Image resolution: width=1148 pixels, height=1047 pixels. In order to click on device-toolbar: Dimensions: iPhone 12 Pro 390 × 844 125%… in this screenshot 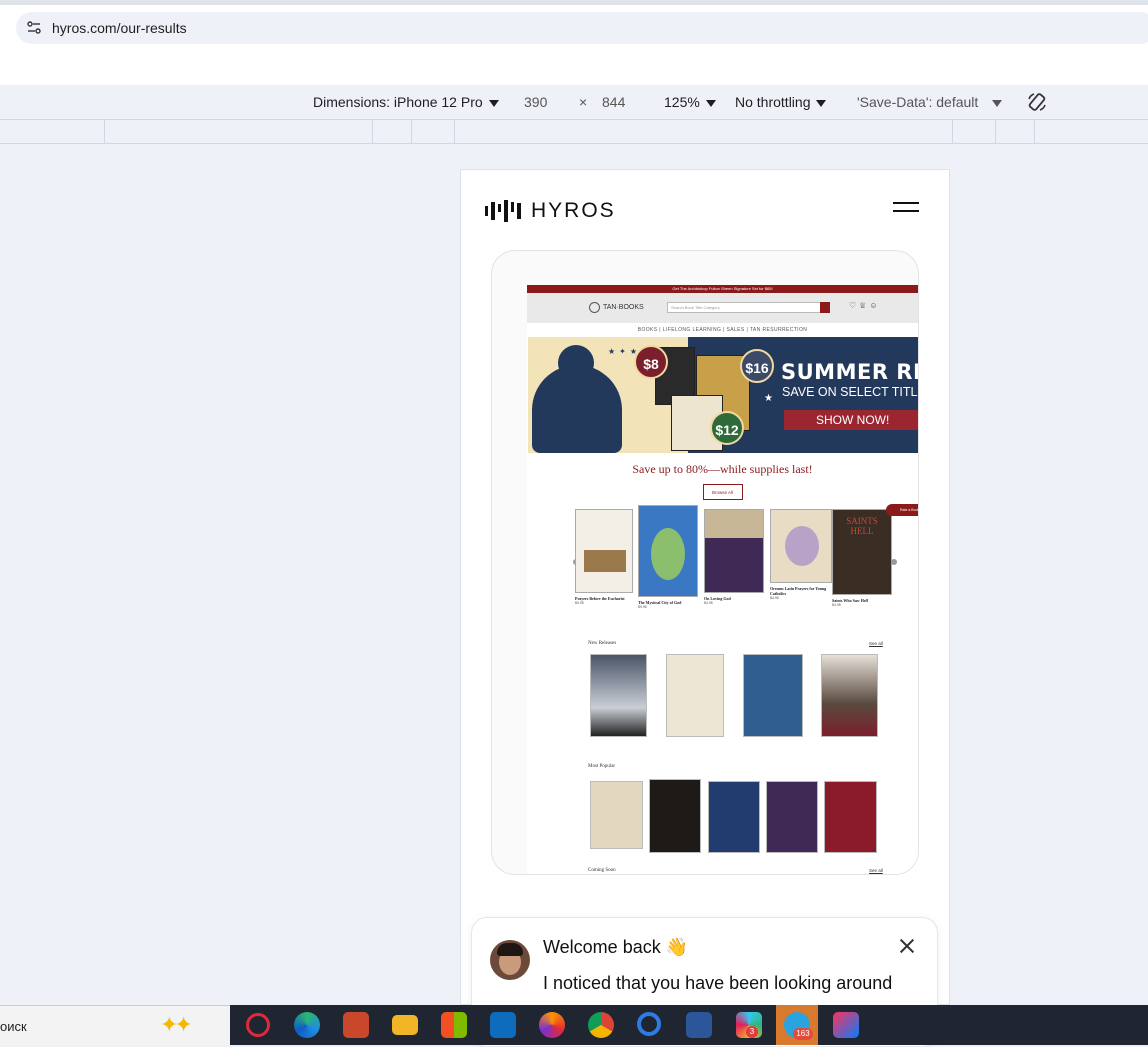, I will do `click(574, 102)`.